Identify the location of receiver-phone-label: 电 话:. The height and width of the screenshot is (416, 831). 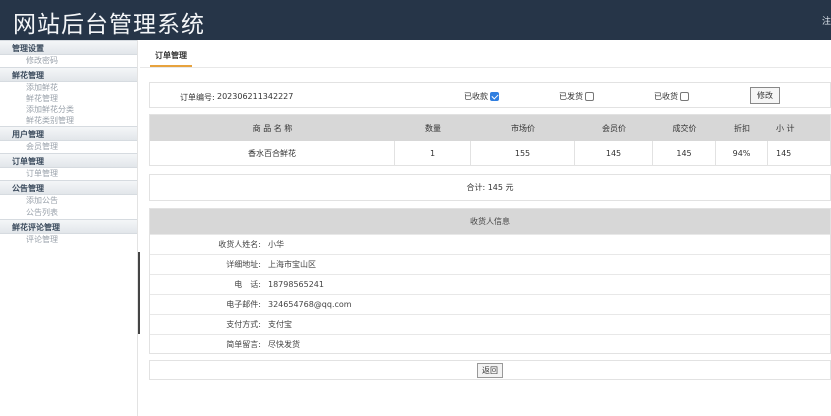
(247, 284).